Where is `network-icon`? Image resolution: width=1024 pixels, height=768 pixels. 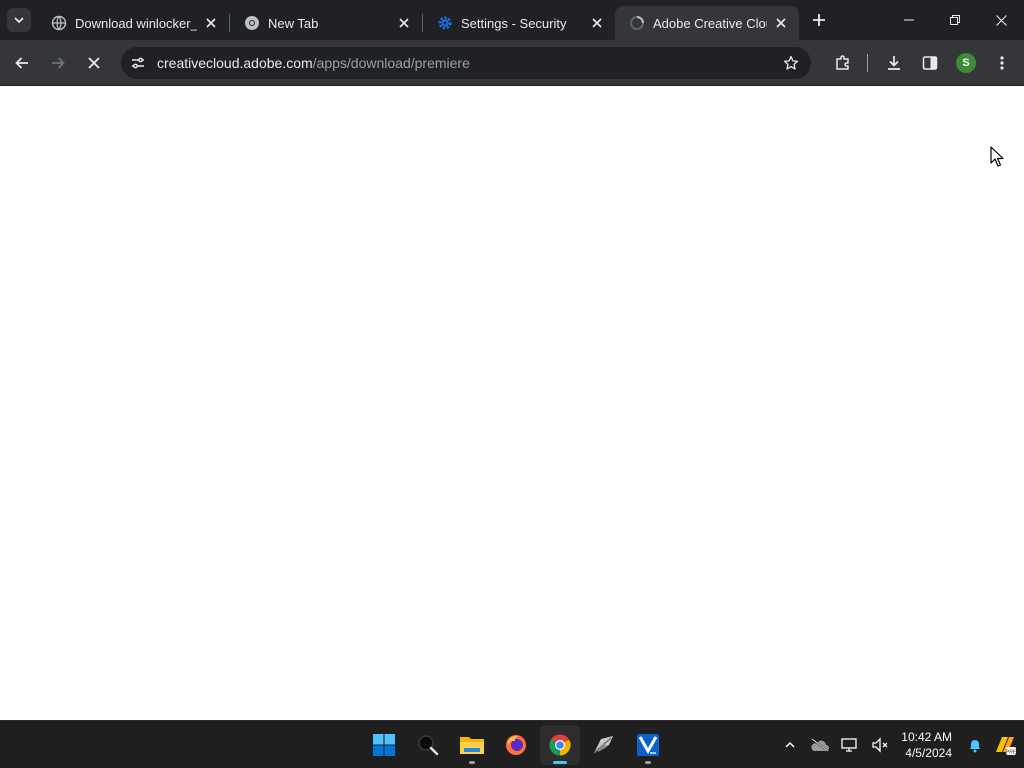 network-icon is located at coordinates (849, 745).